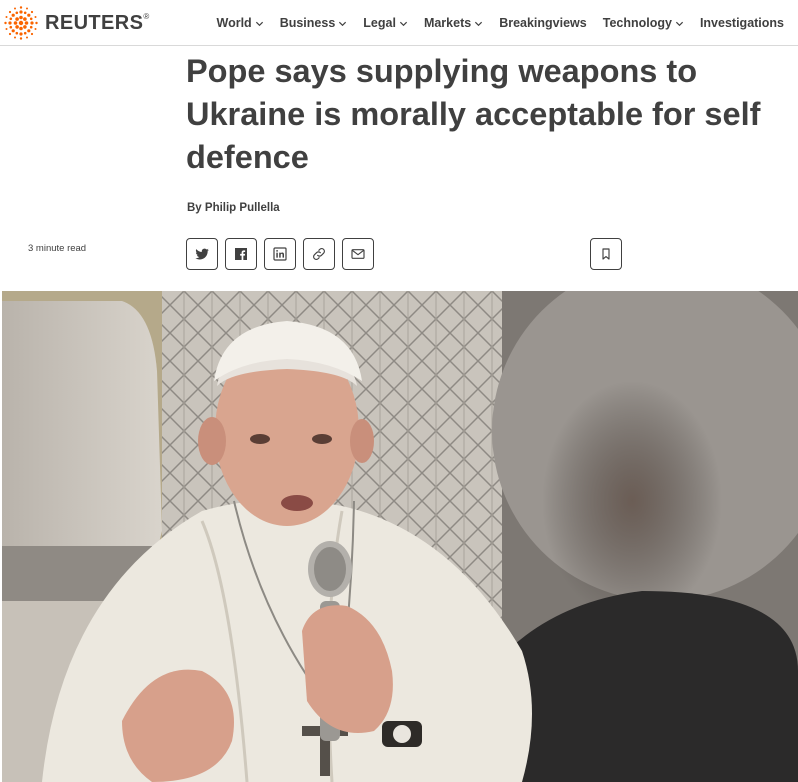 This screenshot has height=782, width=798. Describe the element at coordinates (307, 23) in the screenshot. I see `nav-label: Business` at that location.